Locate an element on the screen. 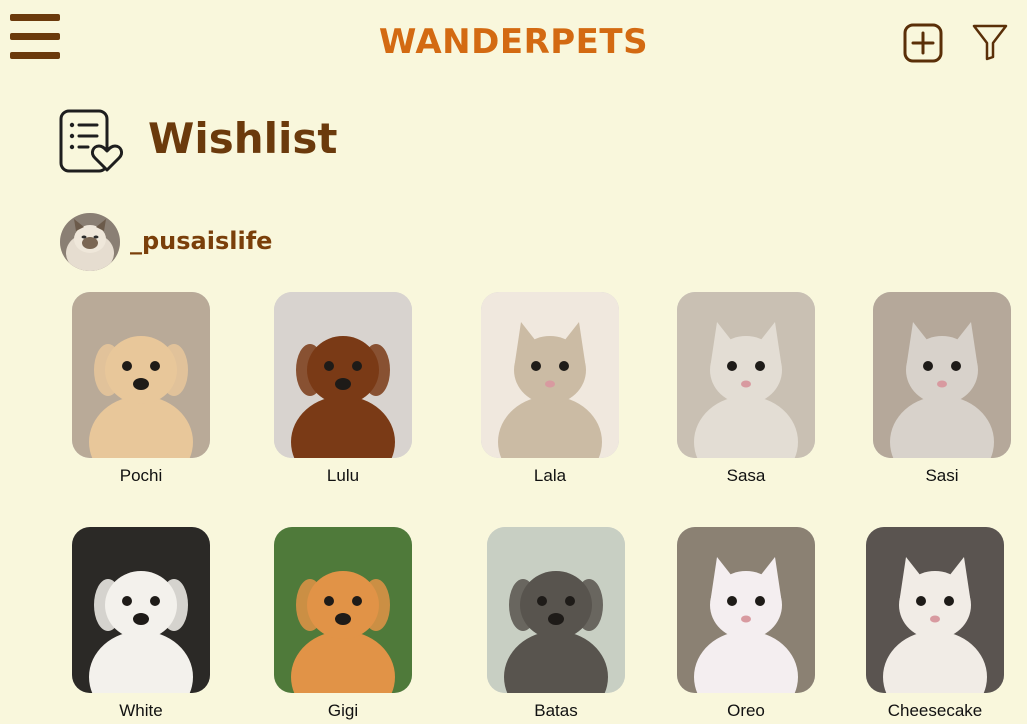 This screenshot has height=724, width=1027. page-title: Wishlist is located at coordinates (243, 138).